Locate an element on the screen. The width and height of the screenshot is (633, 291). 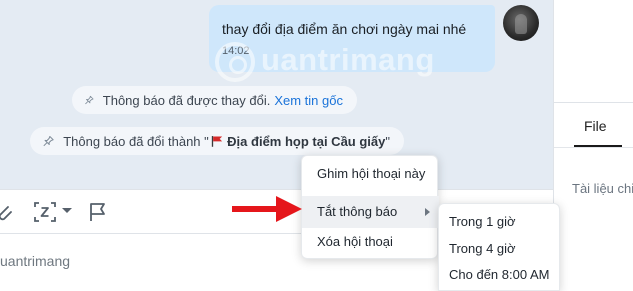
view-original-link: Xem tin gốc is located at coordinates (308, 100).